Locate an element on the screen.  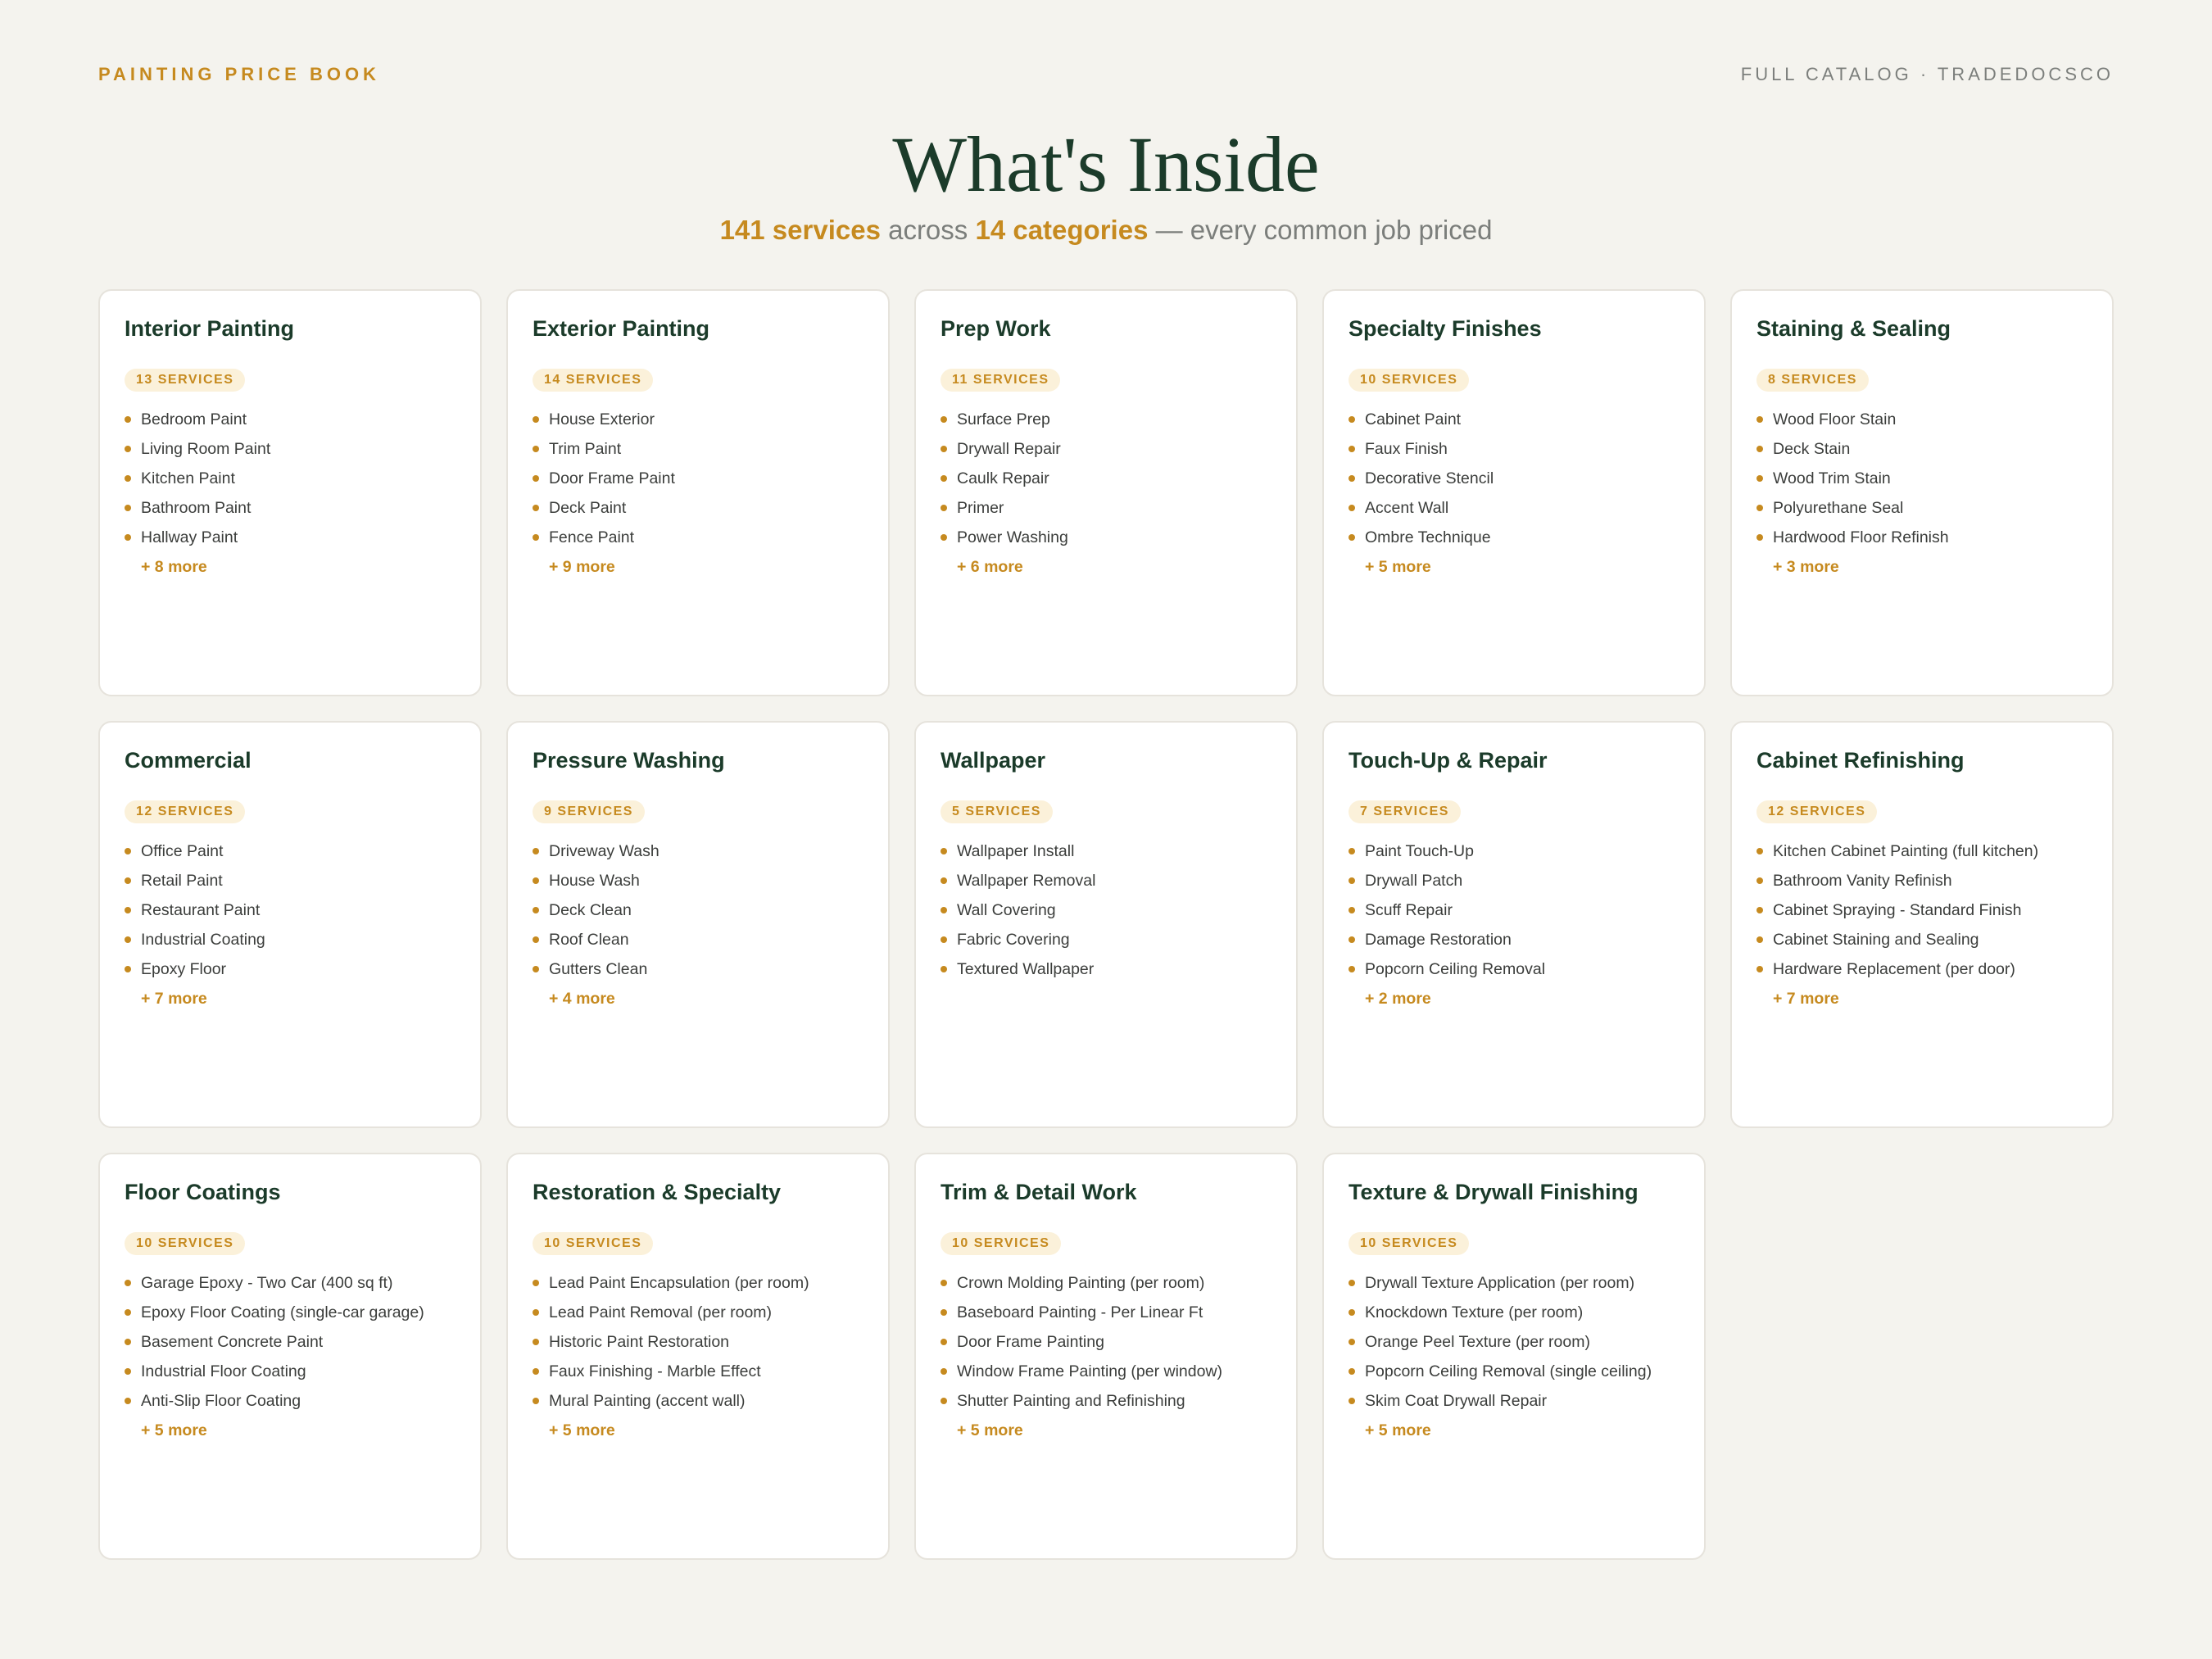
services-badge: 10 SERVICES is located at coordinates (593, 1243).